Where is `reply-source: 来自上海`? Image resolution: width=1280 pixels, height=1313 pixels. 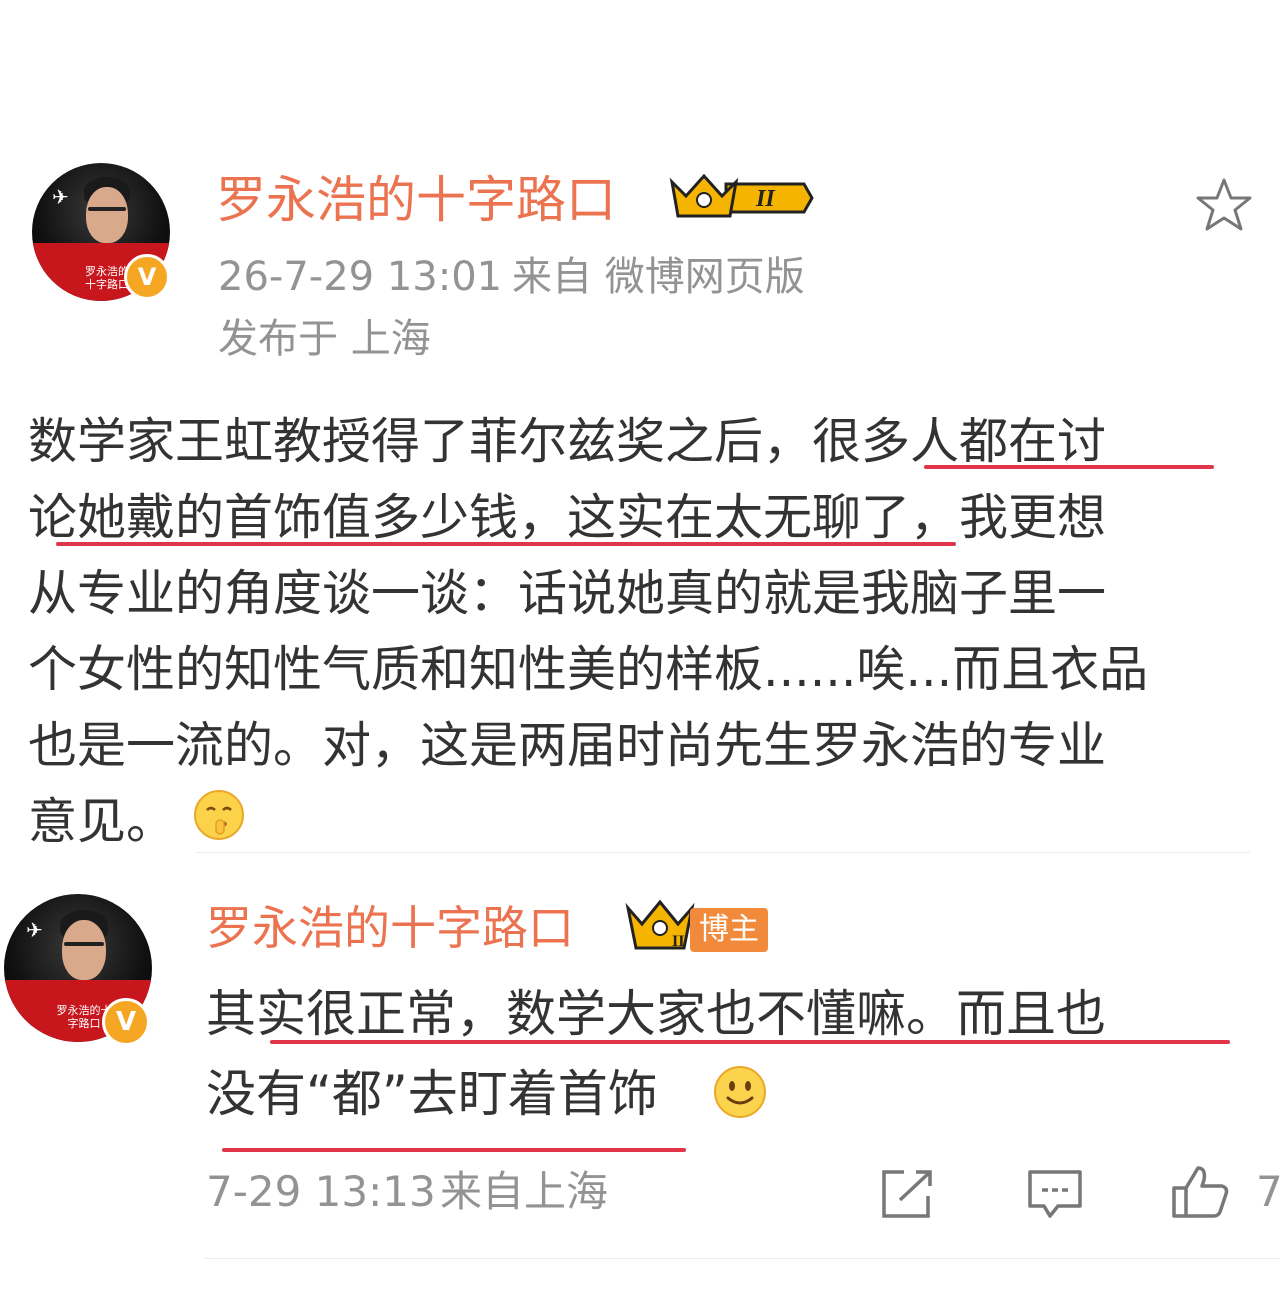
reply-source: 来自上海 is located at coordinates (524, 1191).